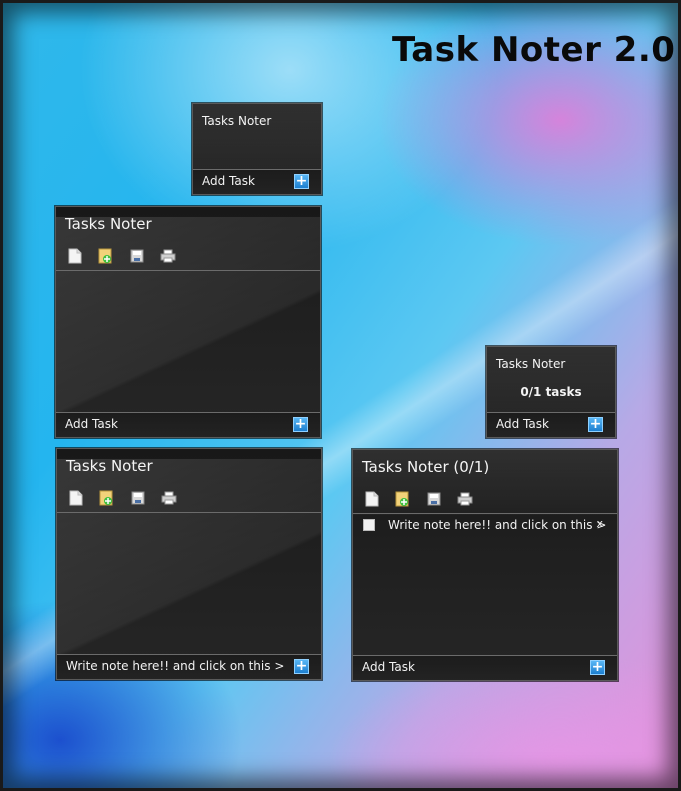 This screenshot has height=791, width=681. I want to click on expanded-widget: Tasks Noter Add Task +, so click(188, 322).